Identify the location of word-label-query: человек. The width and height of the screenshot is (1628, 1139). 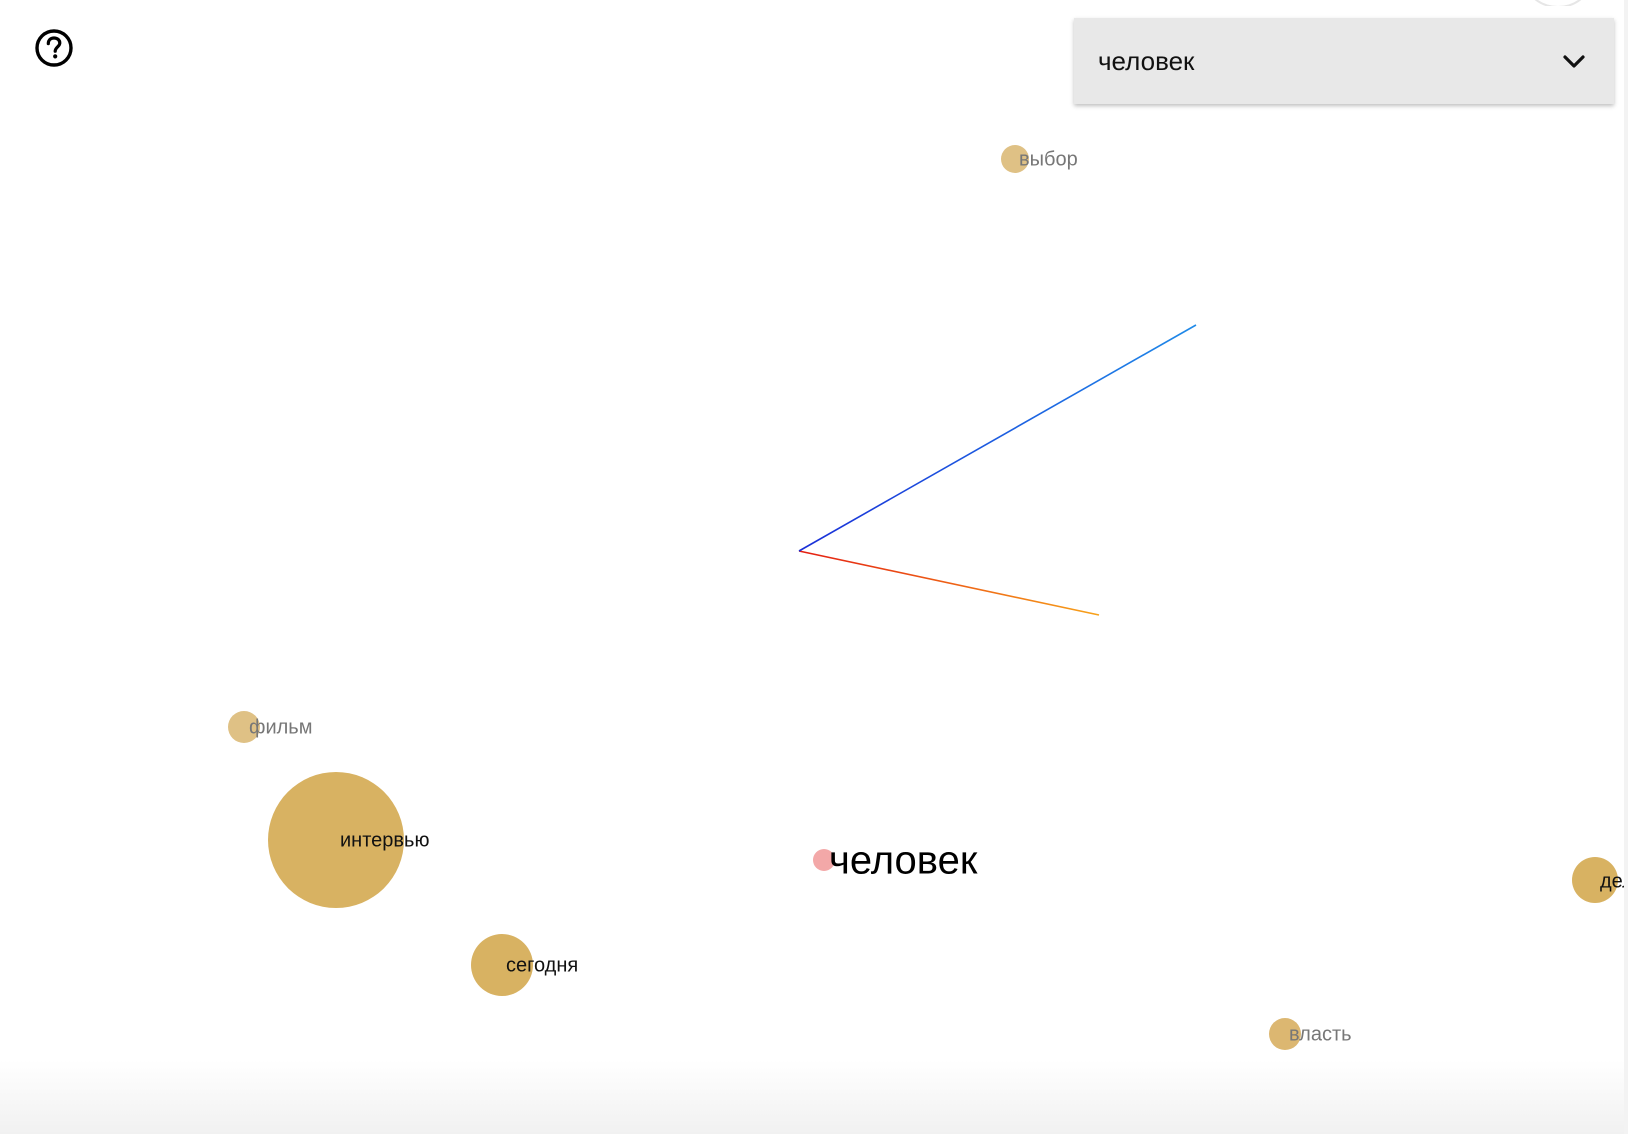
(903, 861).